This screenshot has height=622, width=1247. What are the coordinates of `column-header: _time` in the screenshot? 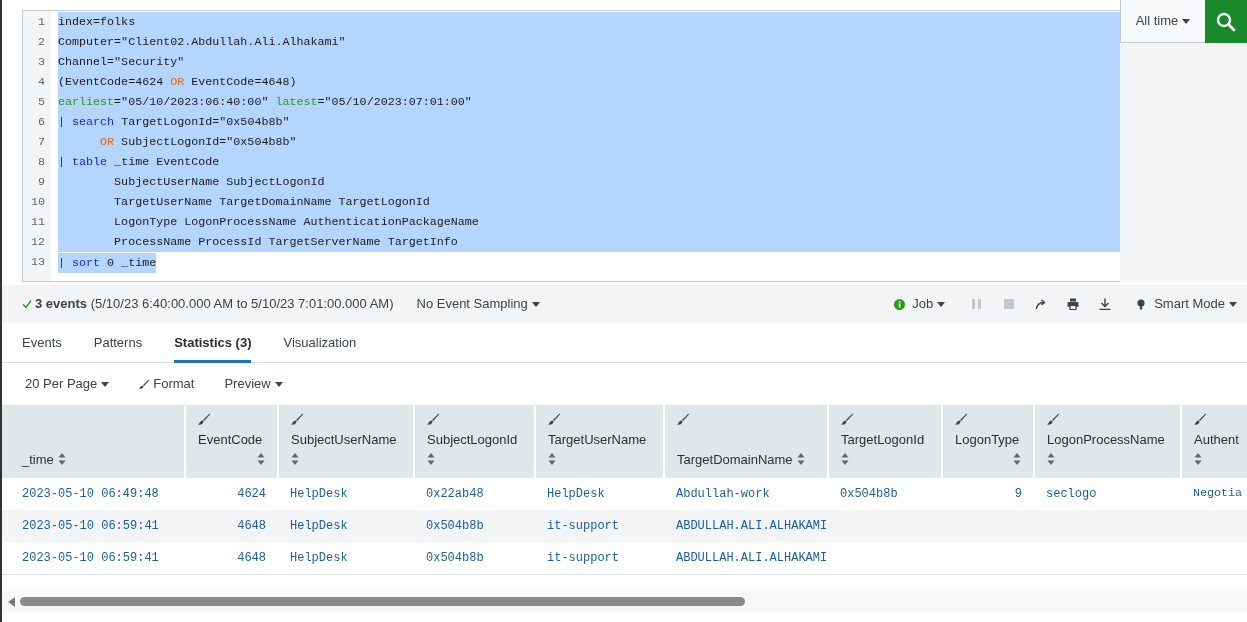 It's located at (93, 441).